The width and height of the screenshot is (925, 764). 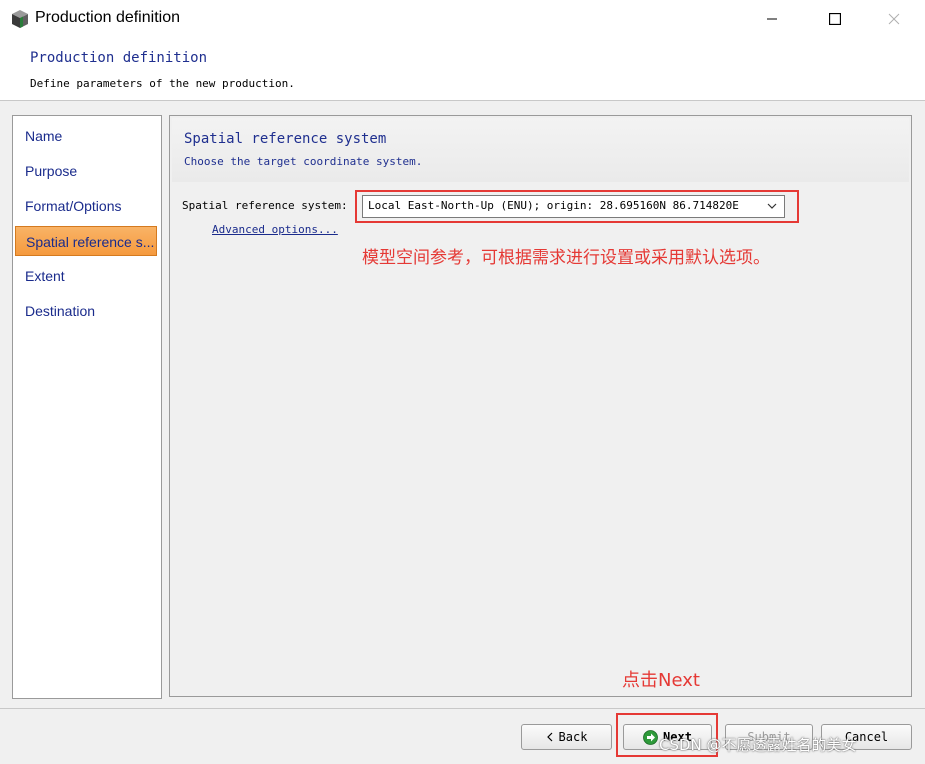 What do you see at coordinates (265, 205) in the screenshot?
I see `srs-label: Spatial reference system:` at bounding box center [265, 205].